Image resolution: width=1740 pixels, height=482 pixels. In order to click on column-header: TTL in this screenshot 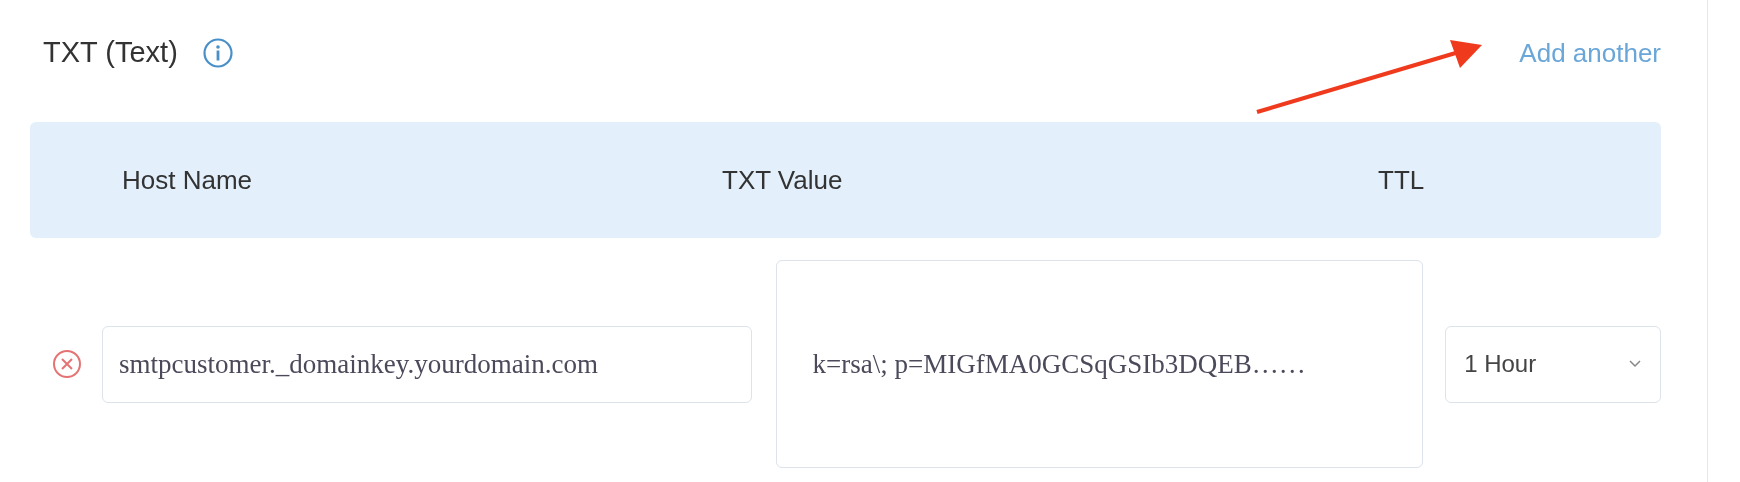, I will do `click(1401, 179)`.